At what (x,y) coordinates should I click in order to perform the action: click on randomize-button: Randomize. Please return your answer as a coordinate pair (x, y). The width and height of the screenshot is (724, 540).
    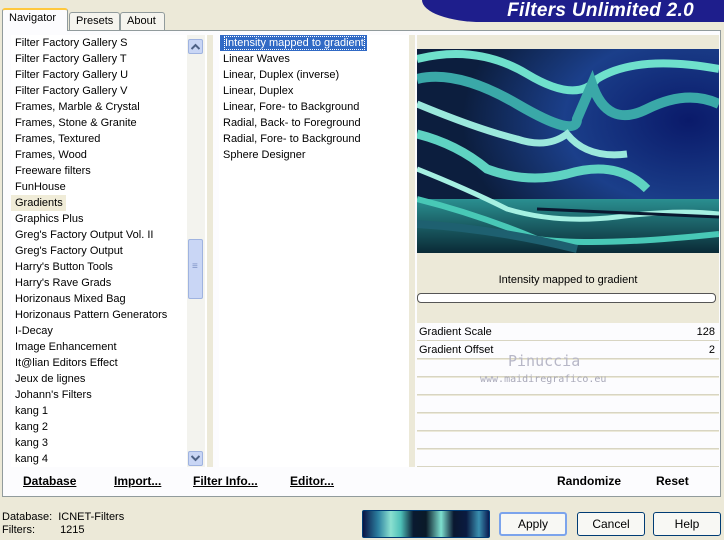
    Looking at the image, I should click on (589, 481).